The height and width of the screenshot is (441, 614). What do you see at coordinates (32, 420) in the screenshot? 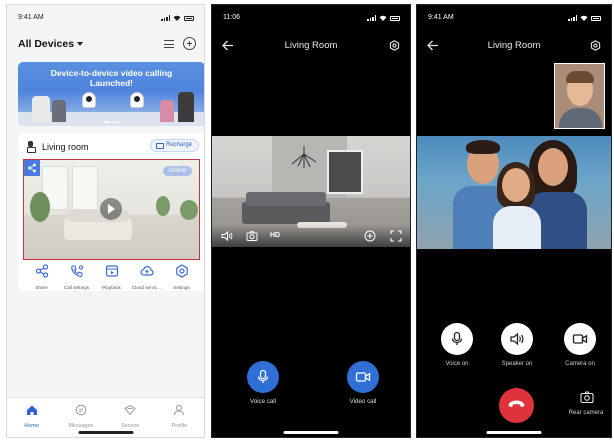
I see `tab-home: Home` at bounding box center [32, 420].